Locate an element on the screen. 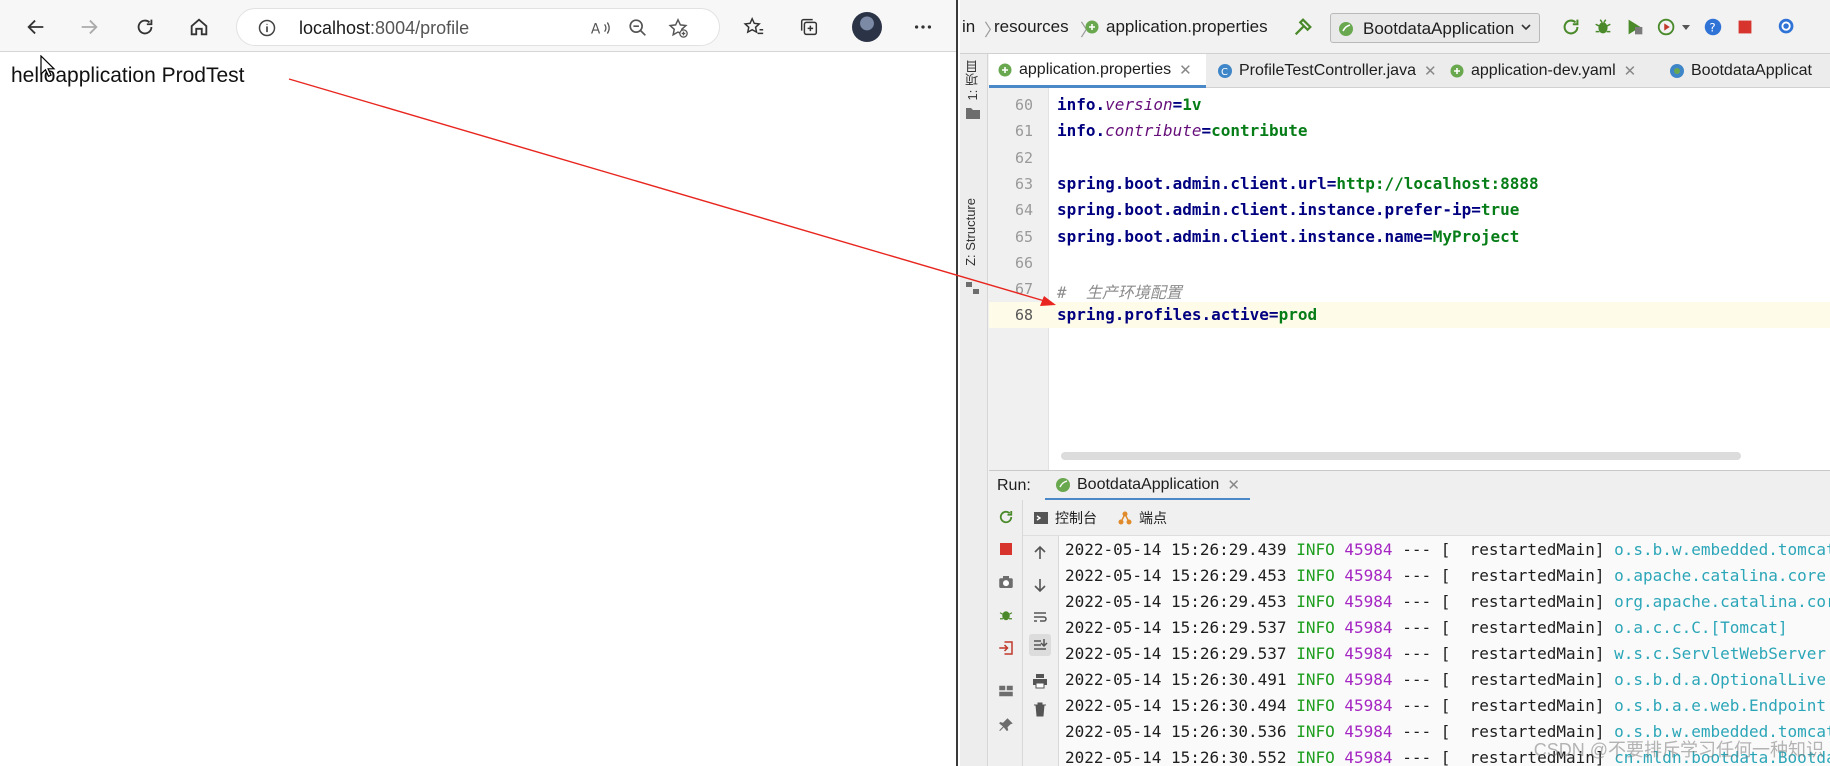  tab-label: application-dev.yaml is located at coordinates (1543, 70).